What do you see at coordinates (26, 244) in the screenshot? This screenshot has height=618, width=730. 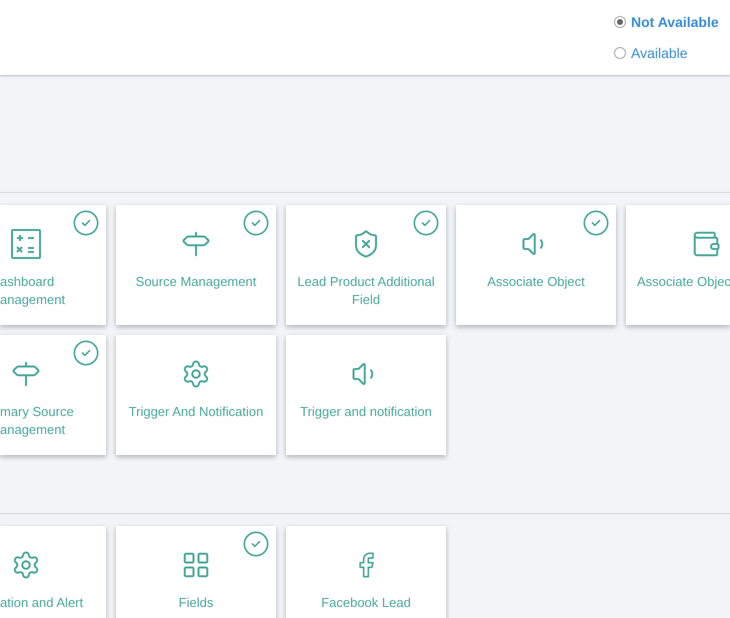 I see `calculator-icon` at bounding box center [26, 244].